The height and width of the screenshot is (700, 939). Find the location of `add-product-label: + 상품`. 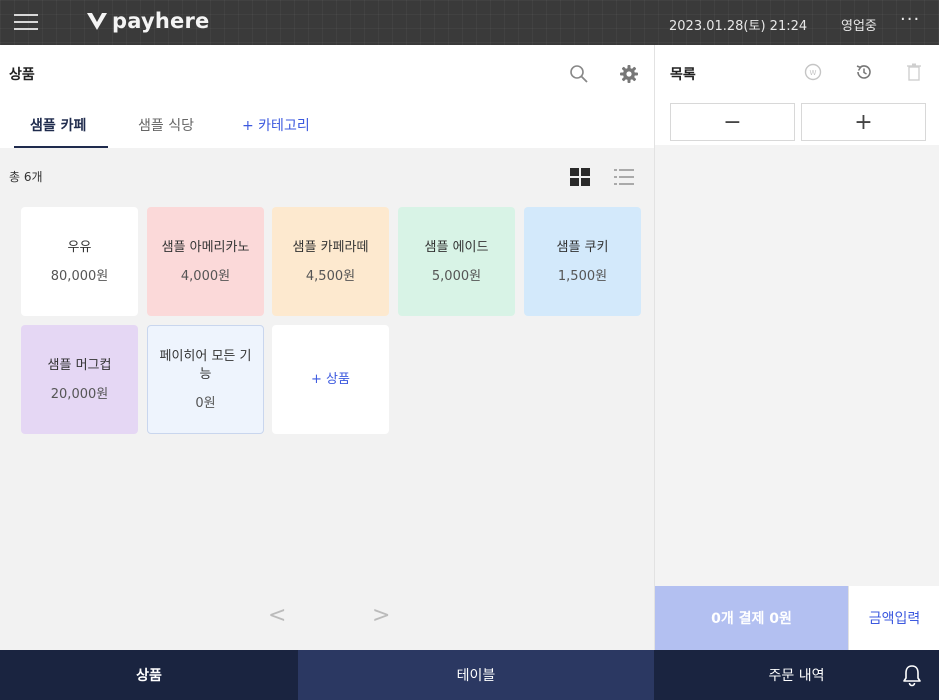

add-product-label: + 상품 is located at coordinates (330, 379).